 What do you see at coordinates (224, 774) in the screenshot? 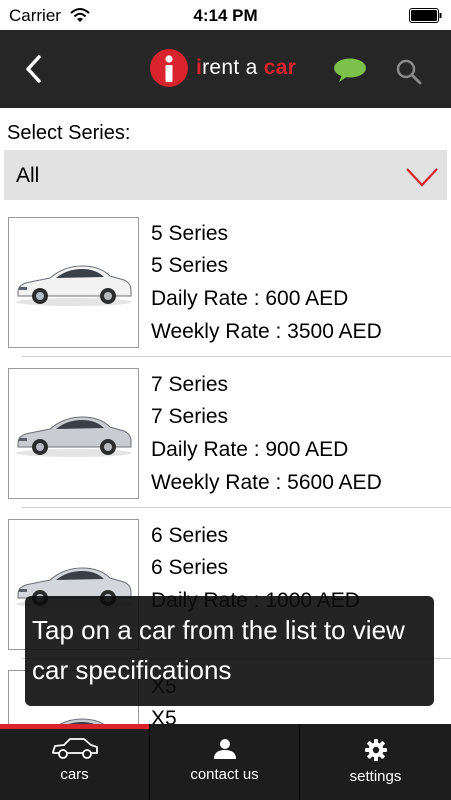
I see `tab-label: contact us` at bounding box center [224, 774].